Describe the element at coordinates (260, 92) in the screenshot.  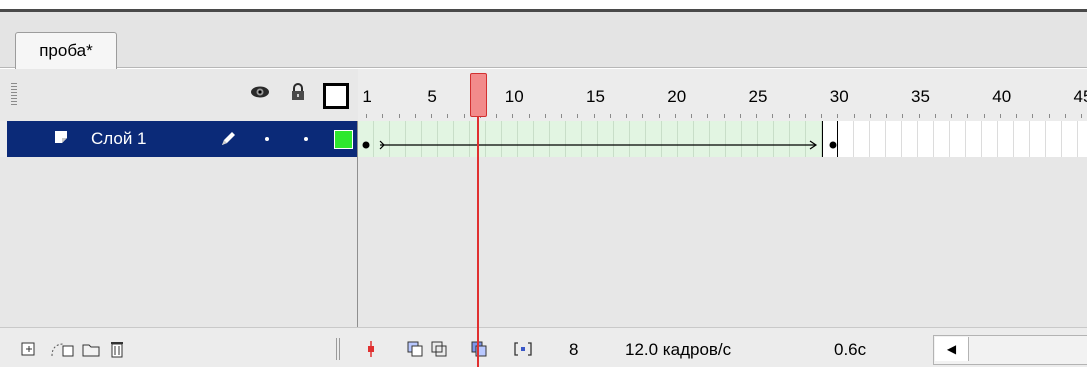
I see `eye-icon` at that location.